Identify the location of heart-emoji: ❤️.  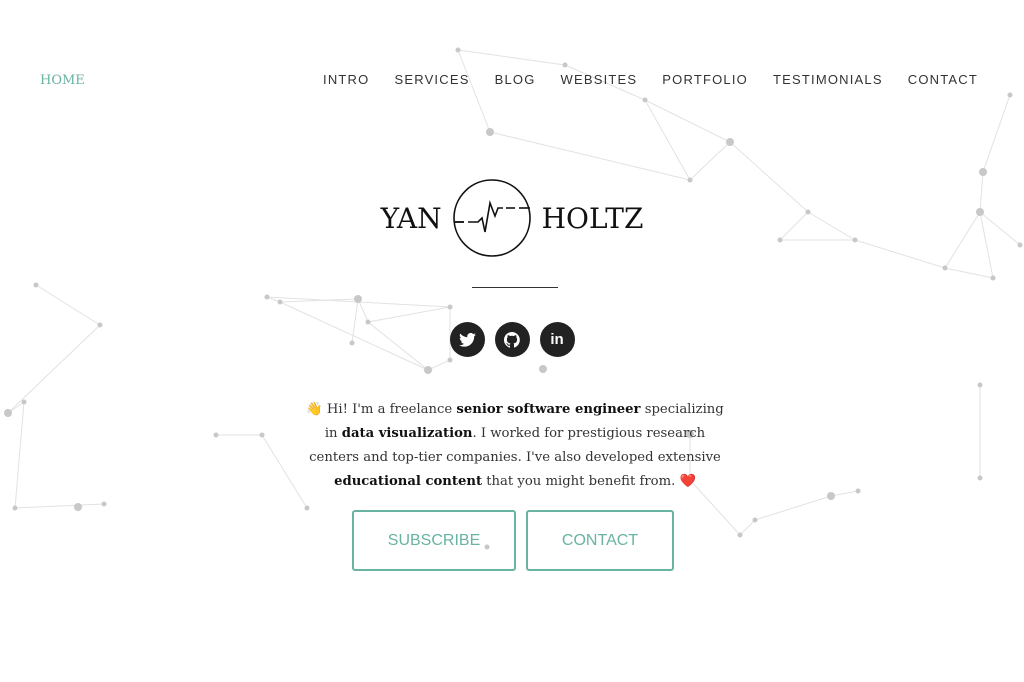
(687, 481).